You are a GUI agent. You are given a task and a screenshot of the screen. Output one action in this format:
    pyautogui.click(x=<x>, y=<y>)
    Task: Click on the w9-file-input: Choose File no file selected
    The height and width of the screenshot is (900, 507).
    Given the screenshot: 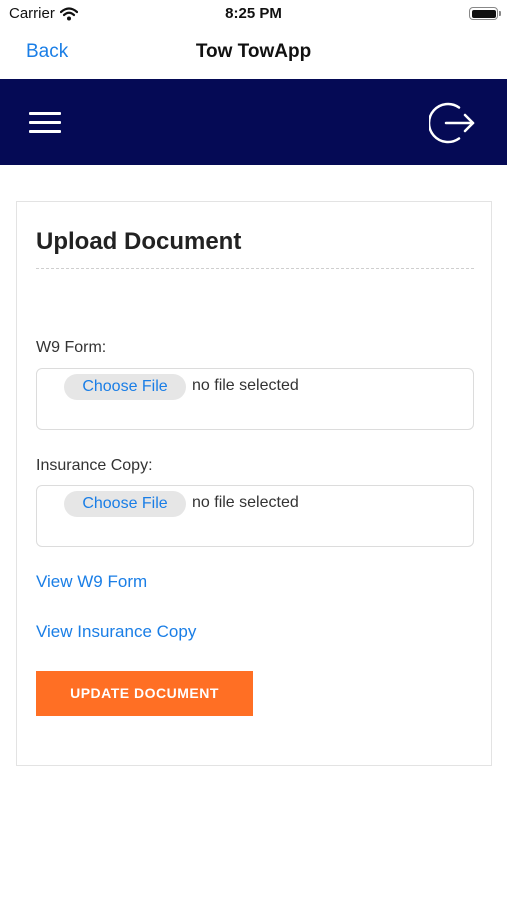 What is the action you would take?
    pyautogui.click(x=255, y=399)
    